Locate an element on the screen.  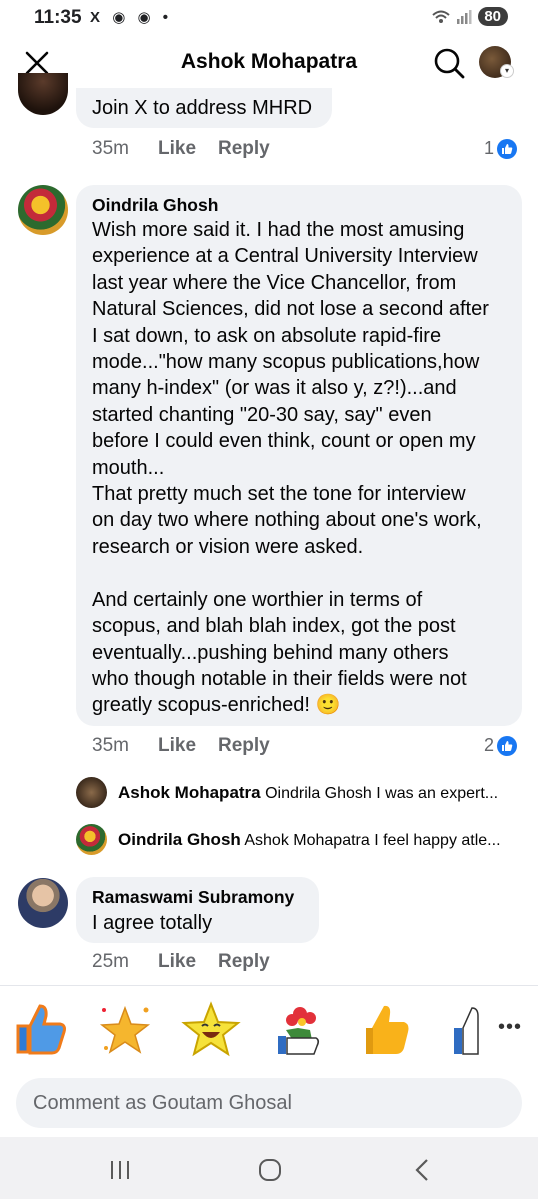
system-icons: 80 is located at coordinates (470, 16).